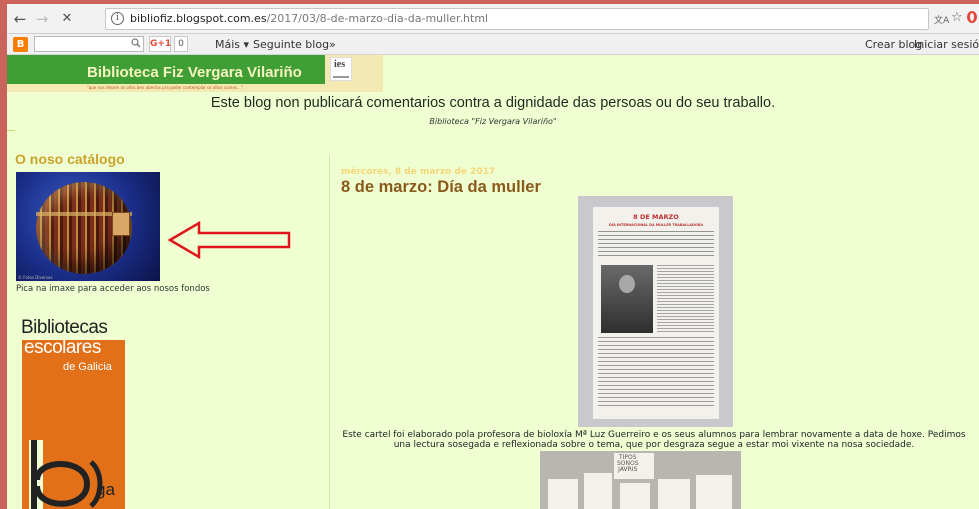  What do you see at coordinates (640, 480) in the screenshot?
I see `post-second-image: TIPOS SONOS JAVRIS` at bounding box center [640, 480].